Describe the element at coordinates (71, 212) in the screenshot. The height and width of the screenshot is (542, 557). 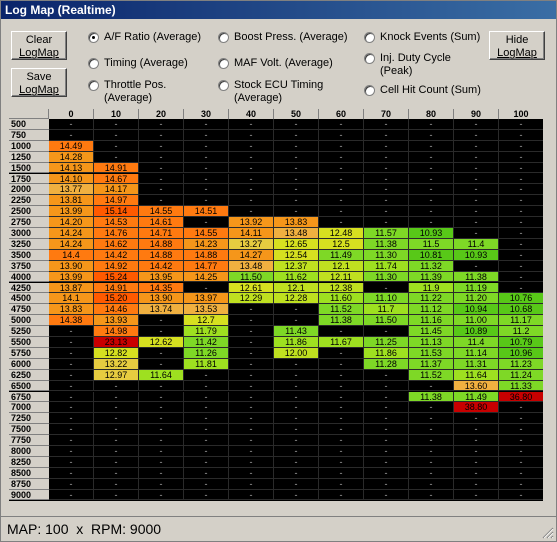
I see `table-cell: 13.99` at that location.